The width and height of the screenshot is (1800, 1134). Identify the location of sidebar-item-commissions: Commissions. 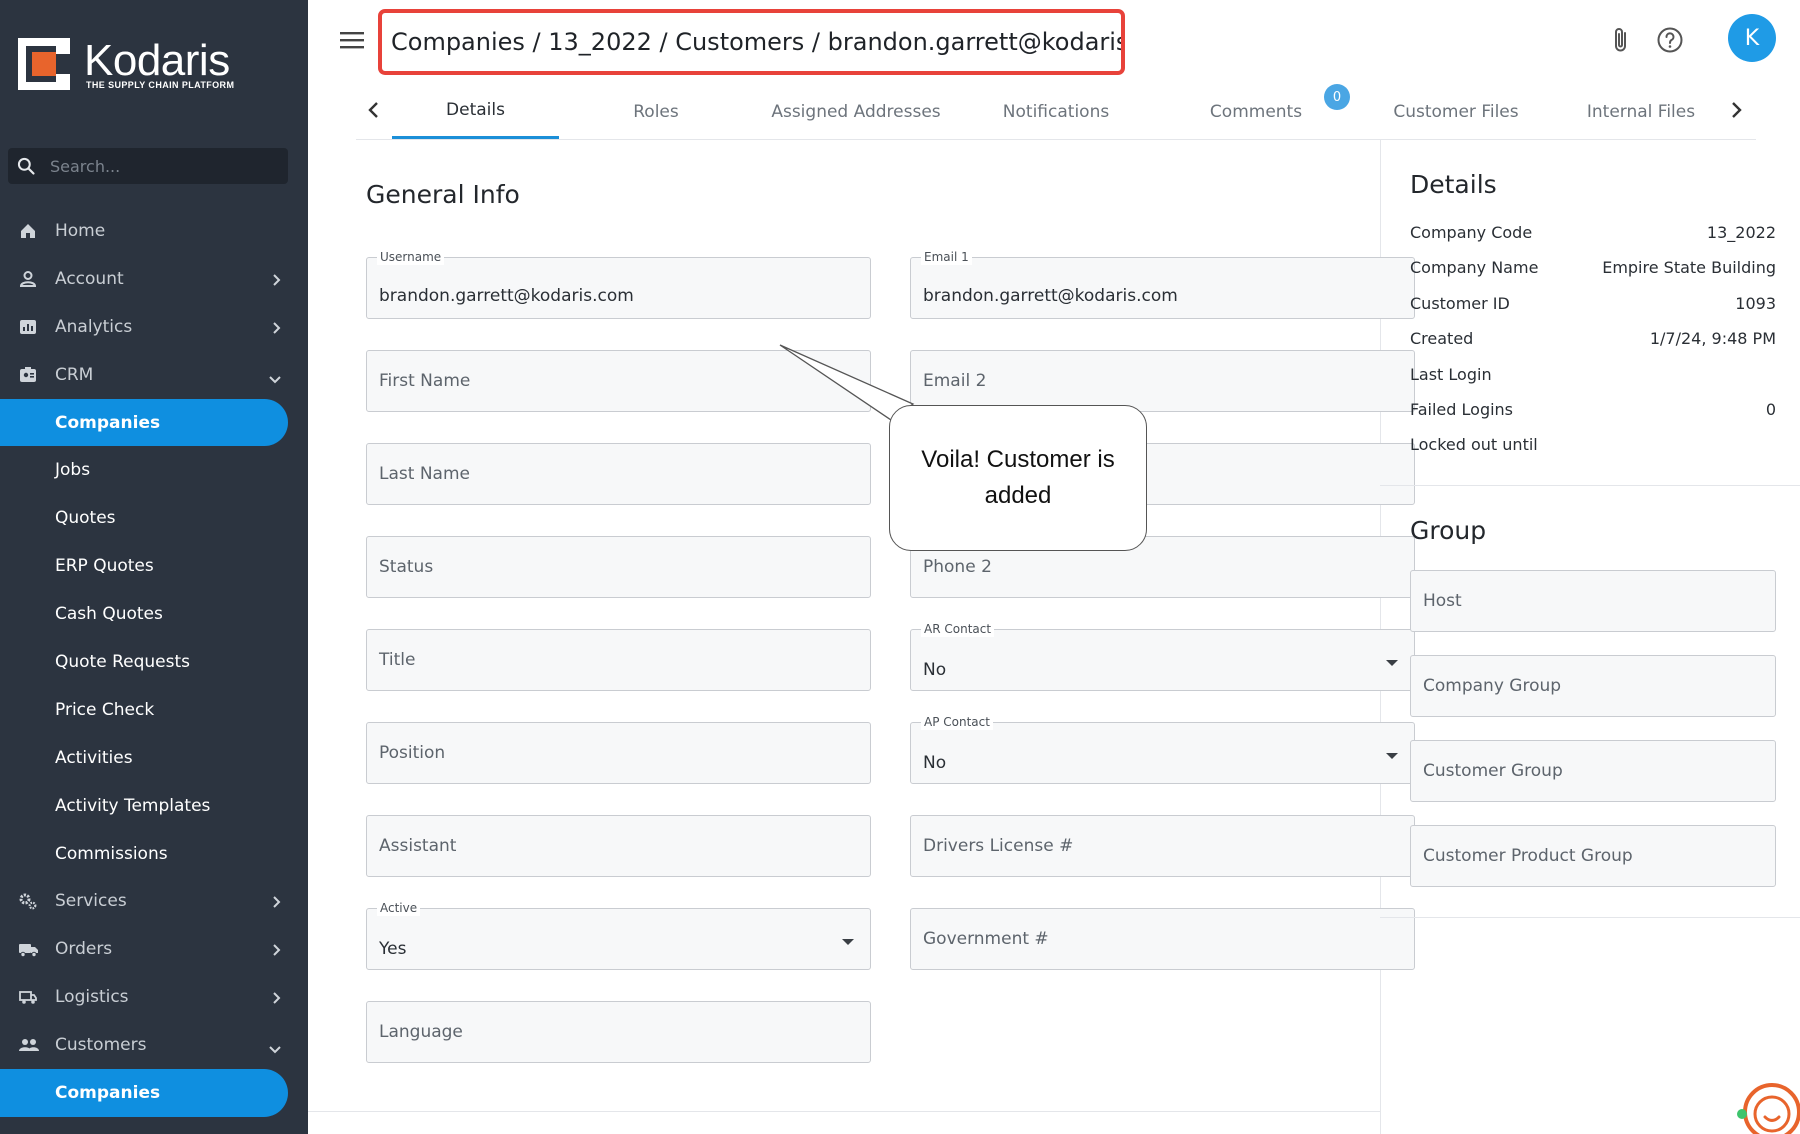
(154, 854).